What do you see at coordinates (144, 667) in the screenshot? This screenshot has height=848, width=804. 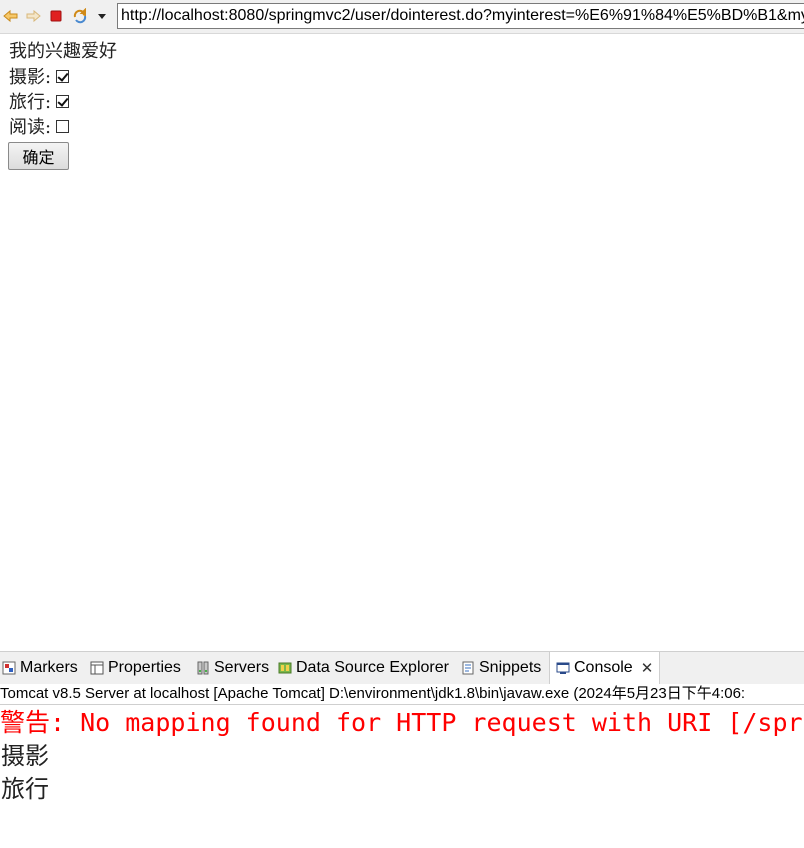 I see `tab-label: Properties` at bounding box center [144, 667].